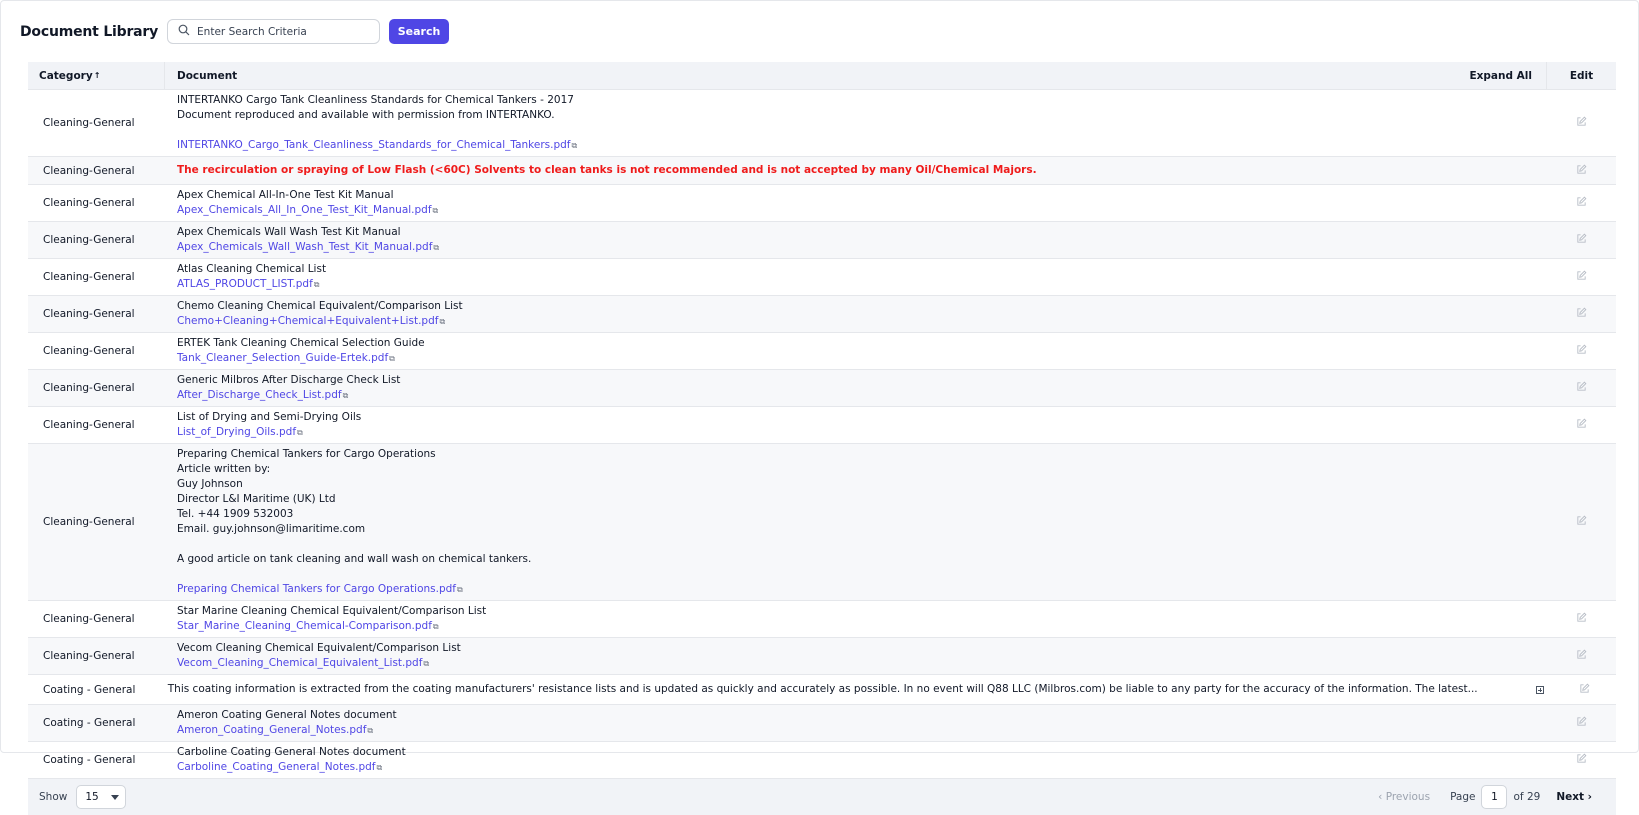 The width and height of the screenshot is (1639, 815). What do you see at coordinates (419, 31) in the screenshot?
I see `search-button: Search` at bounding box center [419, 31].